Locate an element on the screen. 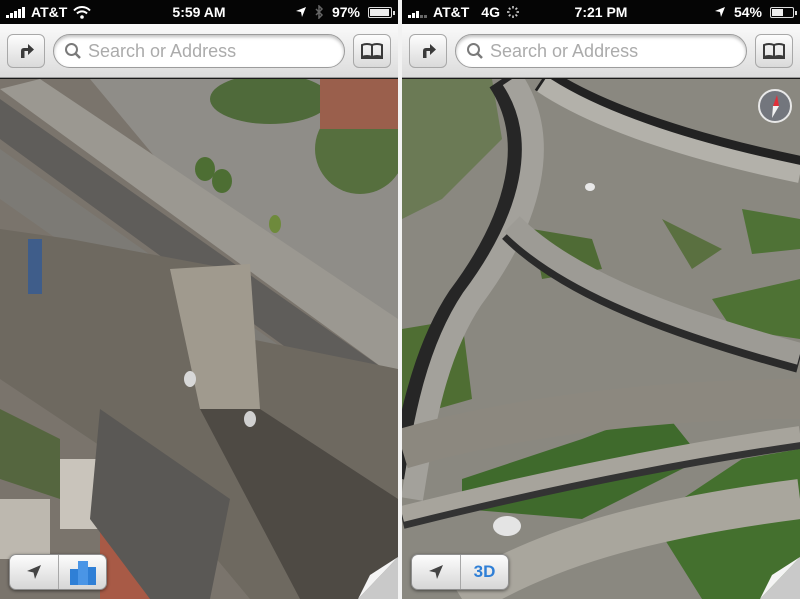 This screenshot has height=599, width=800. compass-icon is located at coordinates (775, 106).